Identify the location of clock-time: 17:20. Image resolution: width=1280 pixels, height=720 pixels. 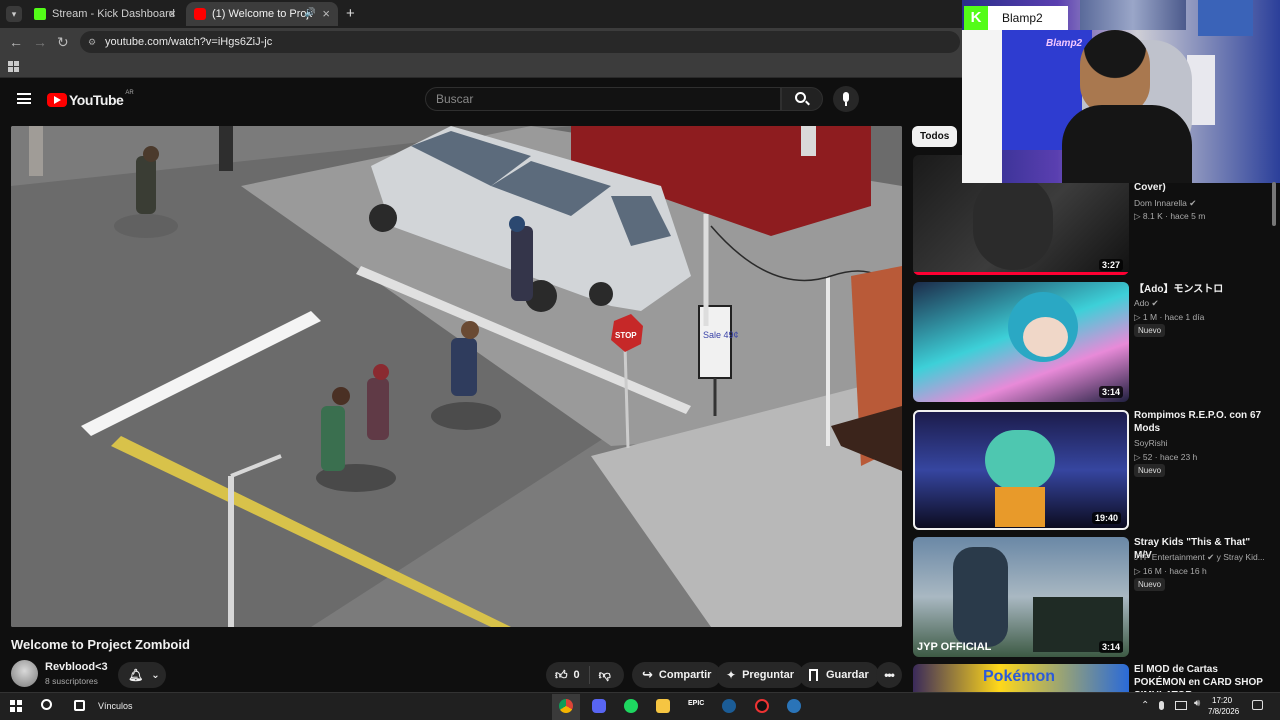
(1222, 700).